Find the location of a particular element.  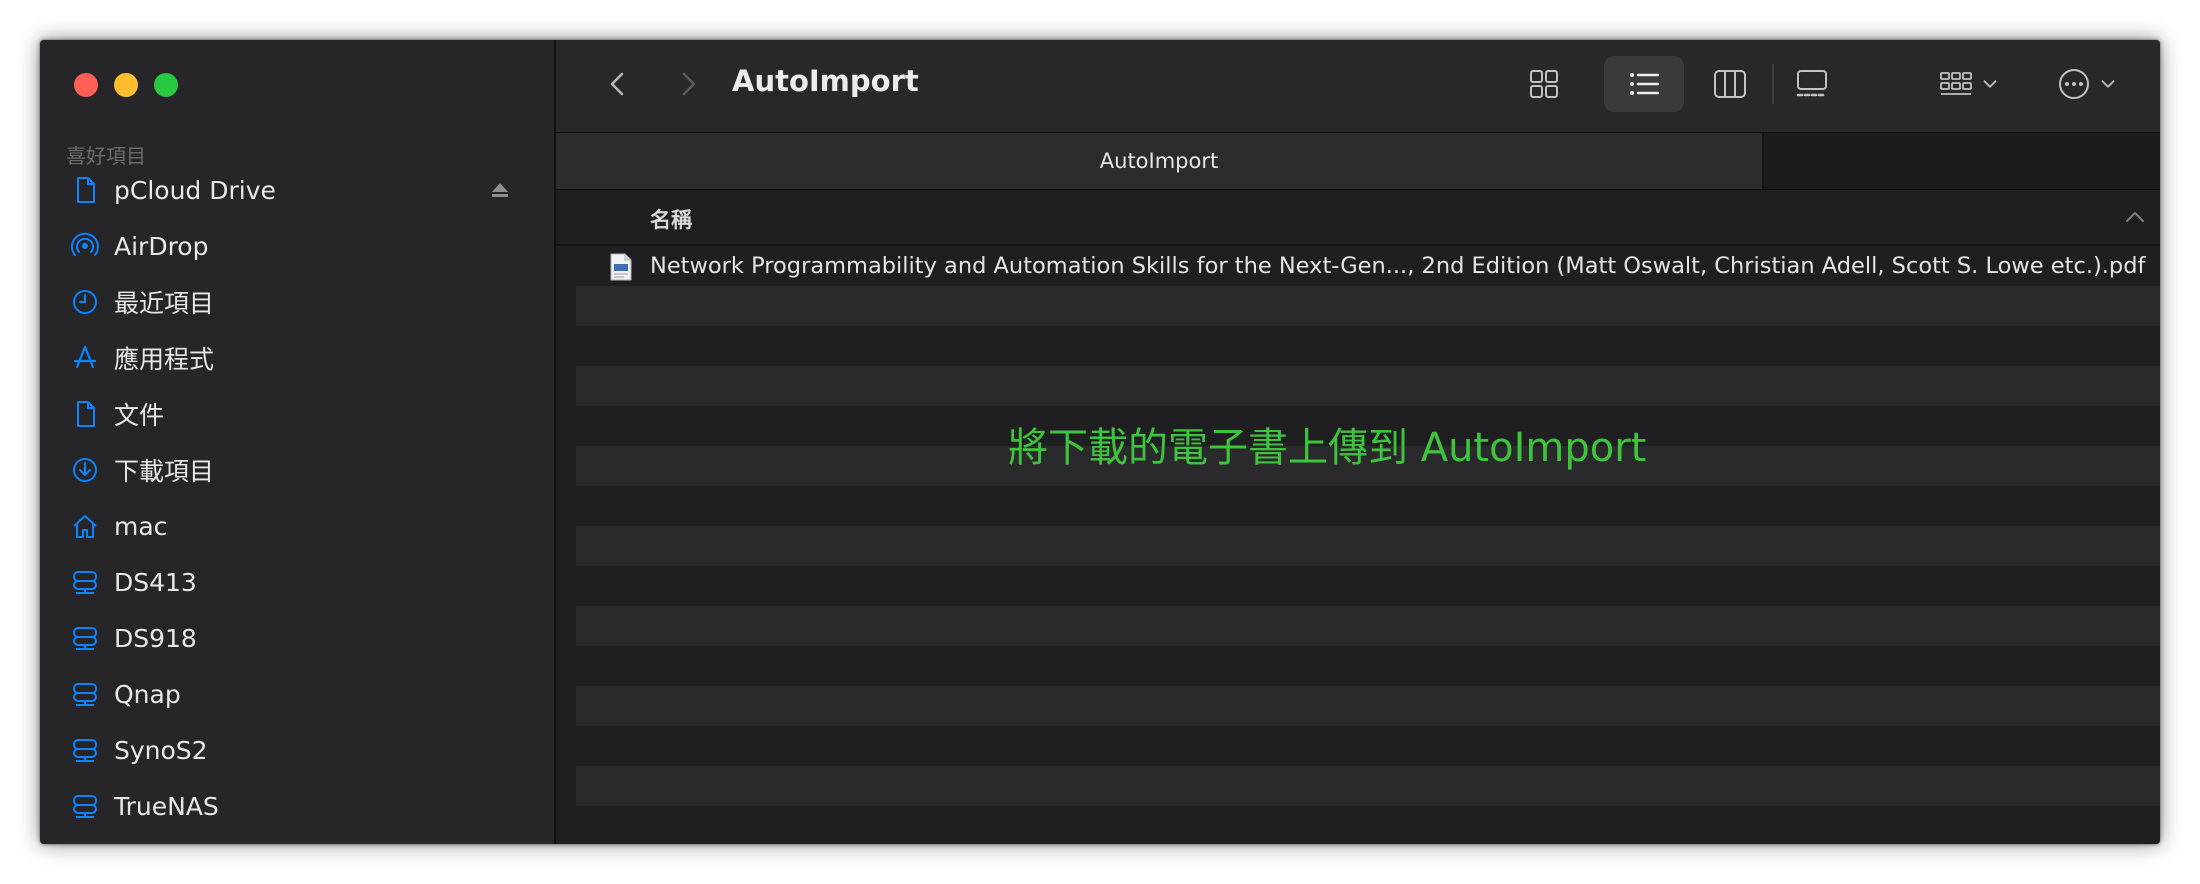

minimize-button is located at coordinates (126, 85).